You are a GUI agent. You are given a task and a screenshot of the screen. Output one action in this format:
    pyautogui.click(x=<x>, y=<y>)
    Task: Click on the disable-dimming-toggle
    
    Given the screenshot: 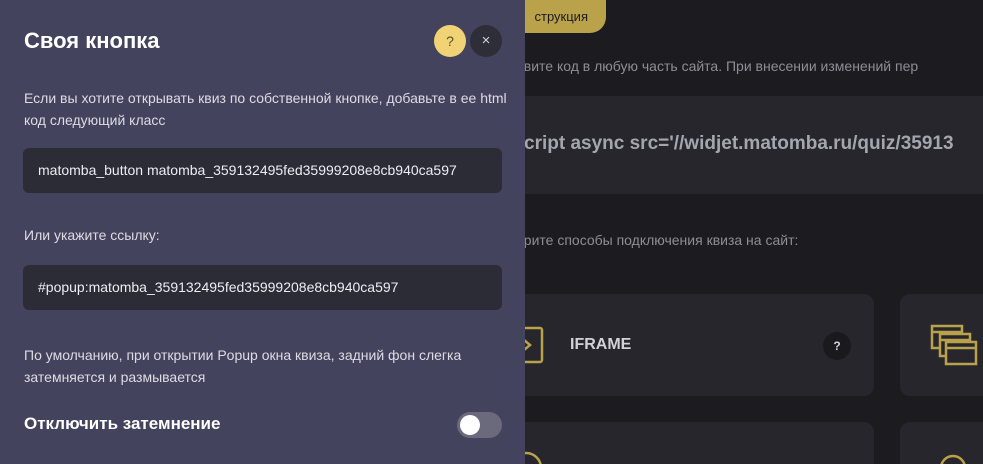 What is the action you would take?
    pyautogui.click(x=479, y=425)
    